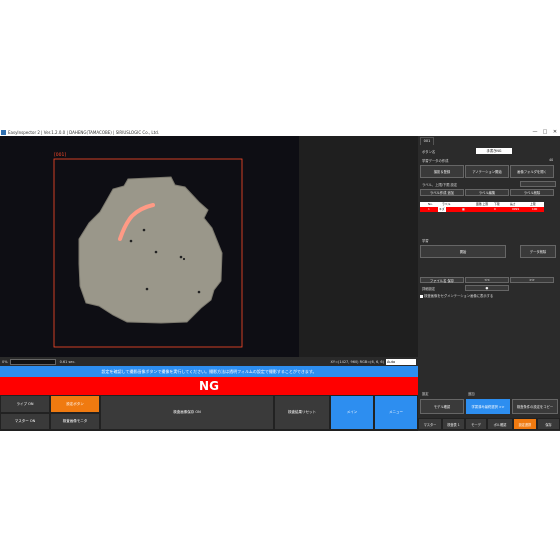  I want to click on section-title: 学習データの作成, so click(435, 161).